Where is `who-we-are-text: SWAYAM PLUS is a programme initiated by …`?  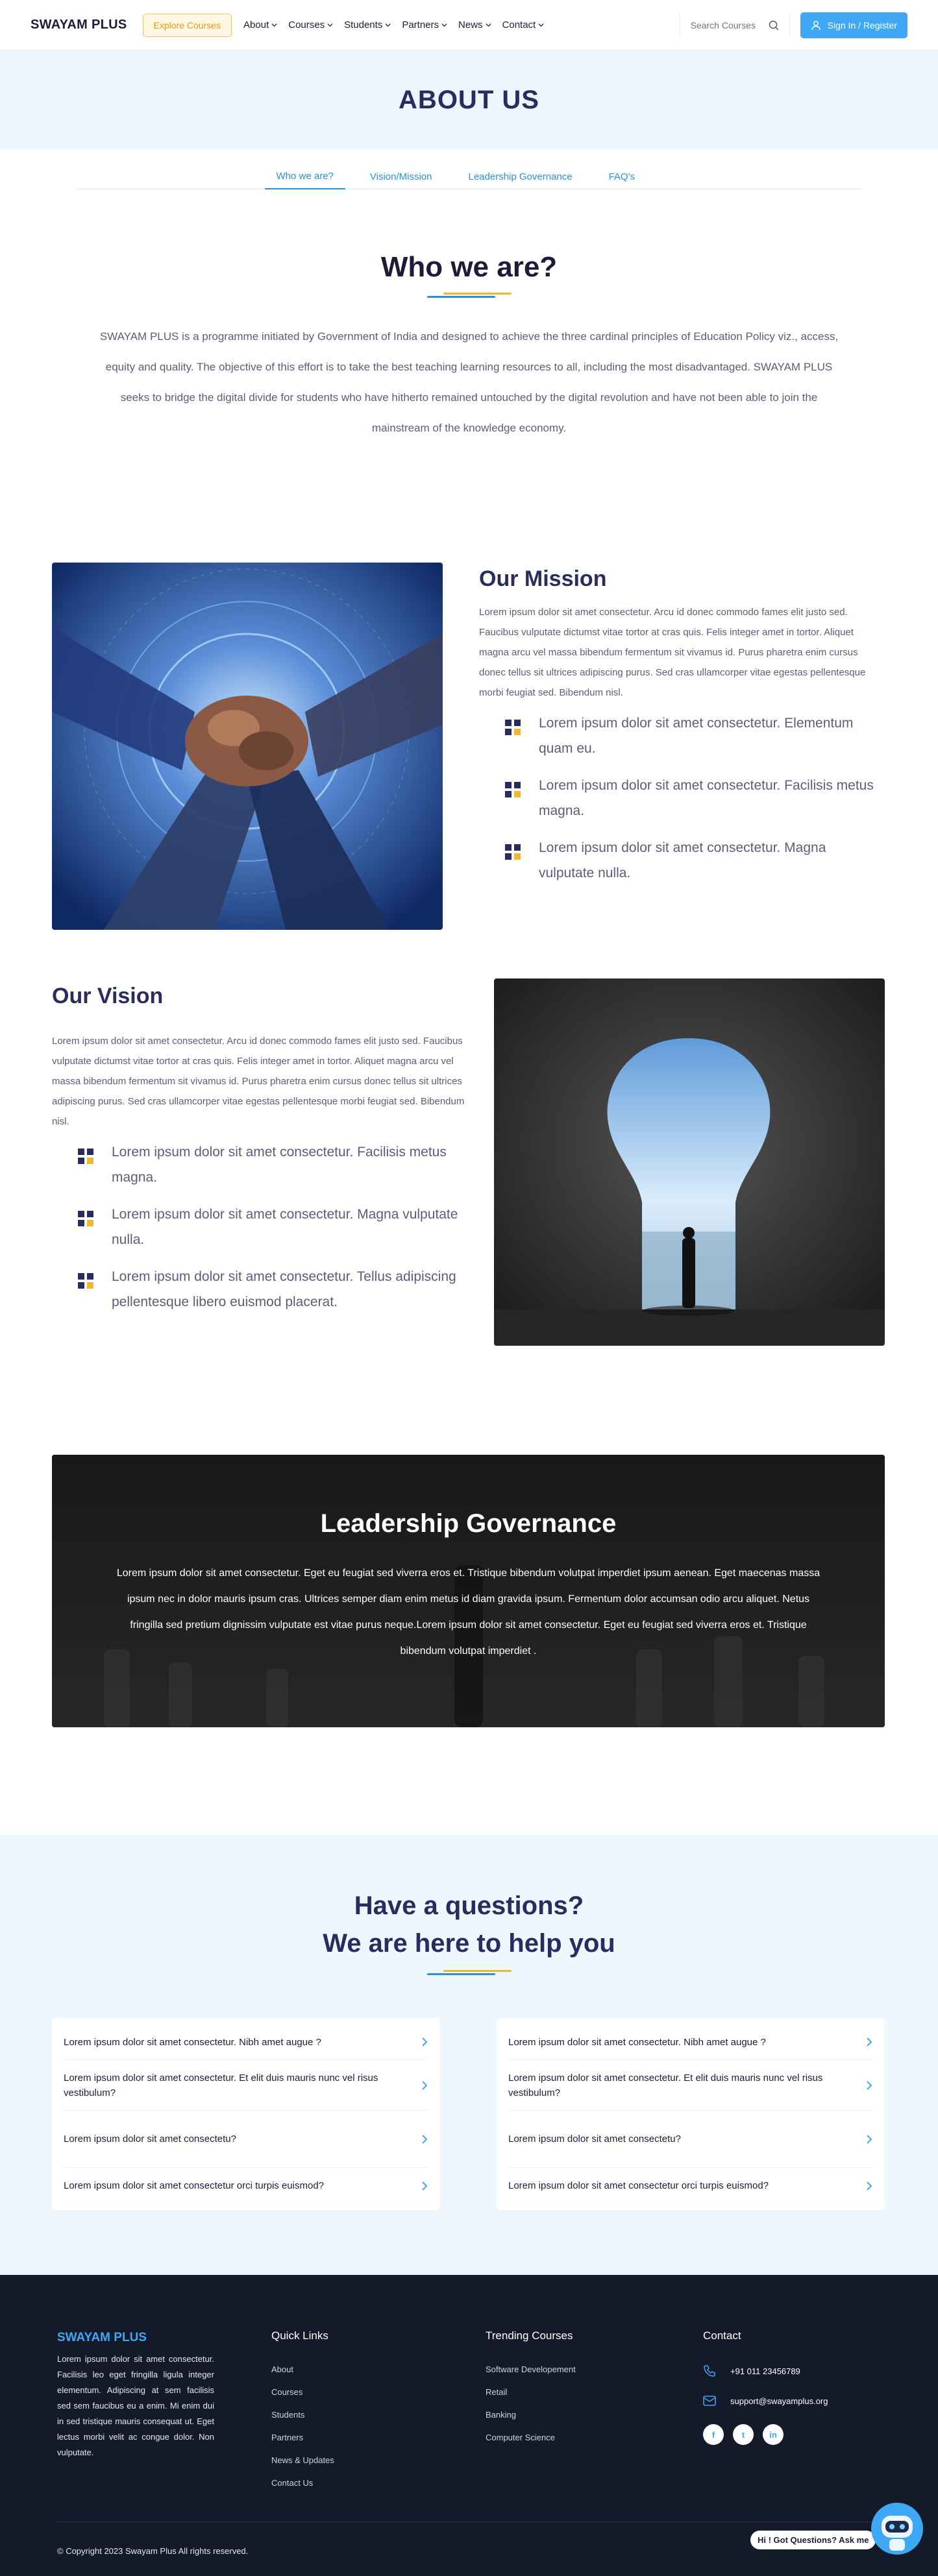 who-we-are-text: SWAYAM PLUS is a programme initiated by … is located at coordinates (469, 382).